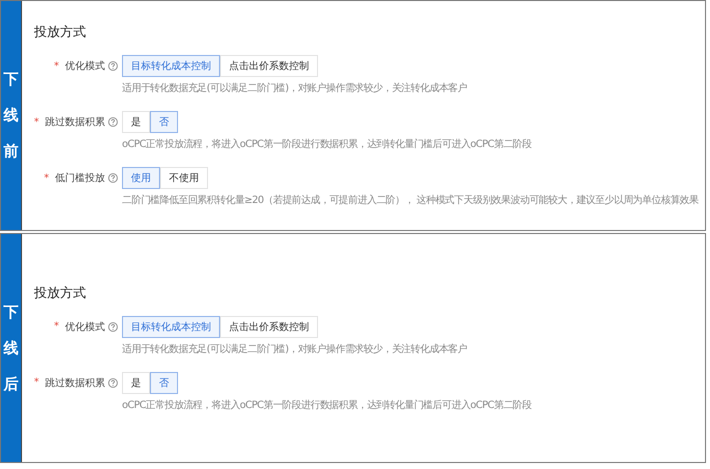 Image resolution: width=710 pixels, height=469 pixels. What do you see at coordinates (184, 178) in the screenshot?
I see `option-button: 不使用` at bounding box center [184, 178].